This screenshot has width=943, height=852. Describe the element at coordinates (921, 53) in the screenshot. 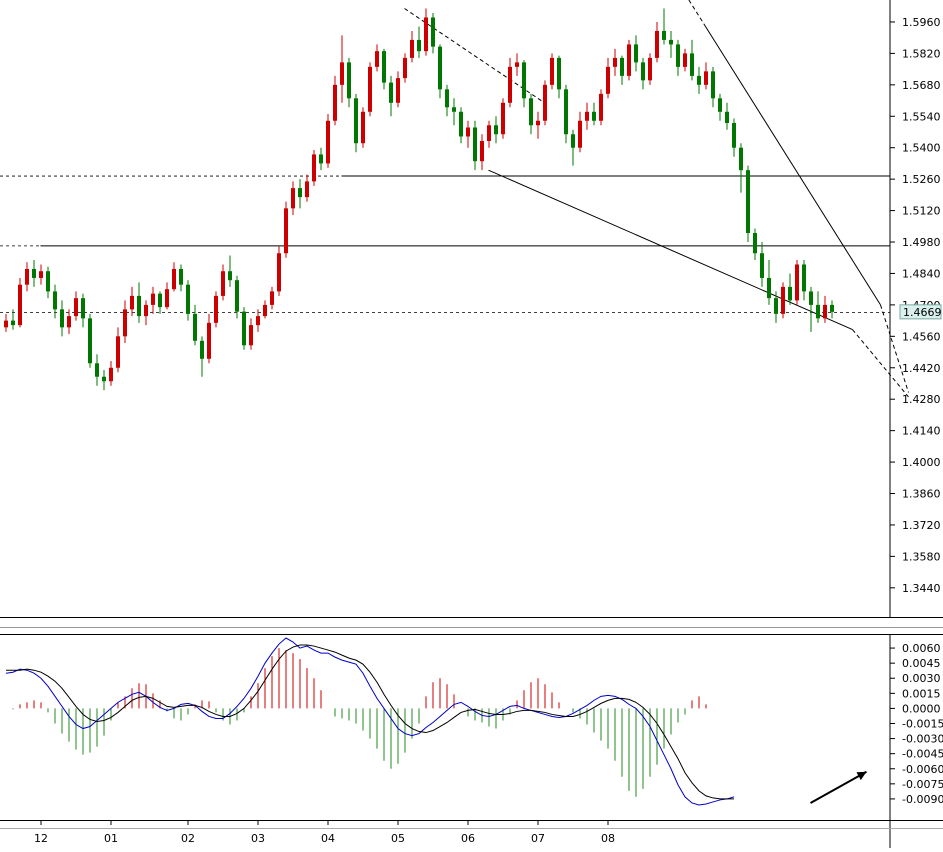

I see `price-tick-label: 1.5820` at that location.